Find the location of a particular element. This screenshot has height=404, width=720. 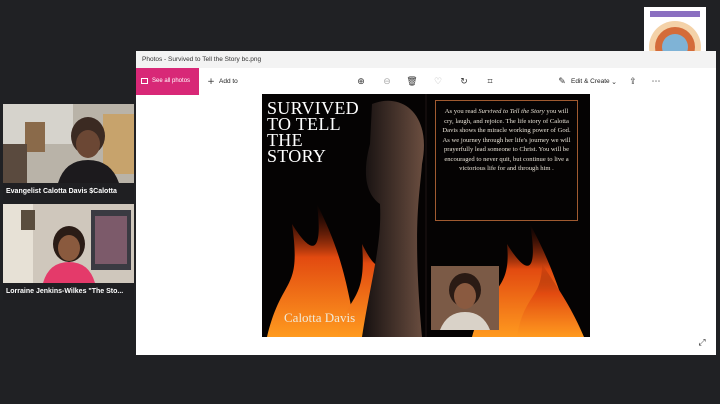

share-icon: ⇪ is located at coordinates (633, 82).